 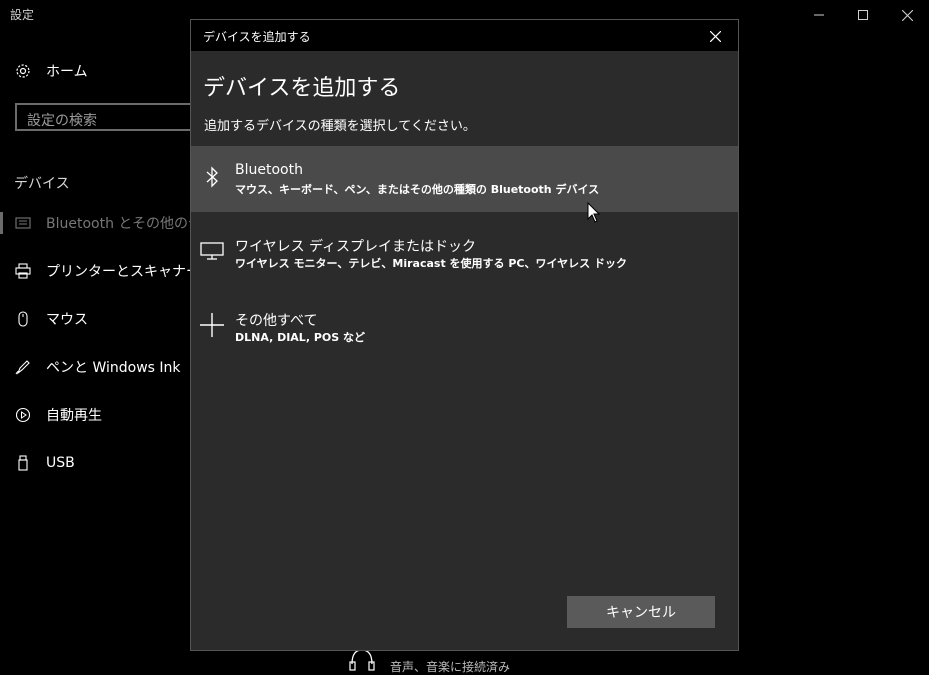 I want to click on mouse-icon, so click(x=23, y=319).